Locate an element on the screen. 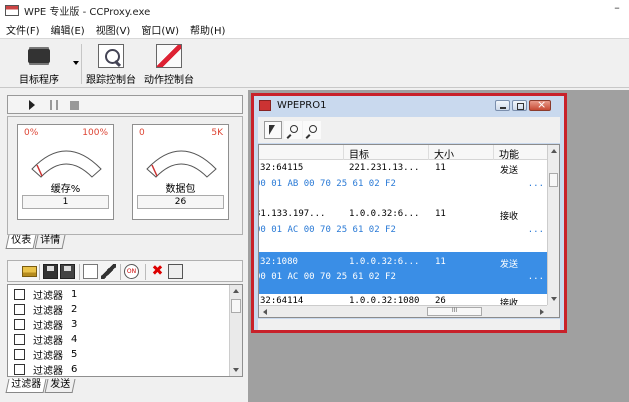  menu-window: 窗口(W) is located at coordinates (160, 29).